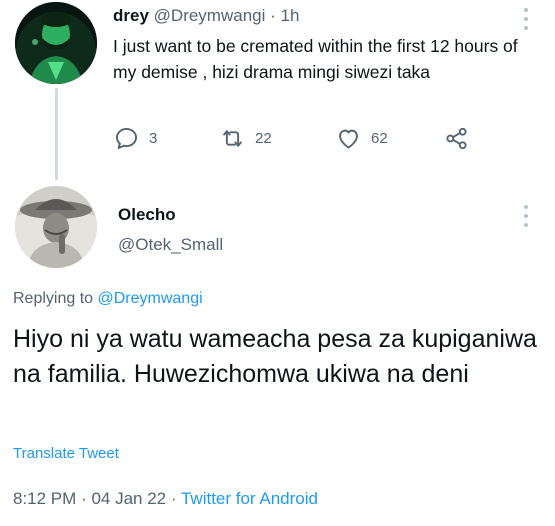 This screenshot has height=526, width=555. Describe the element at coordinates (56, 227) in the screenshot. I see `reply-avatar` at that location.